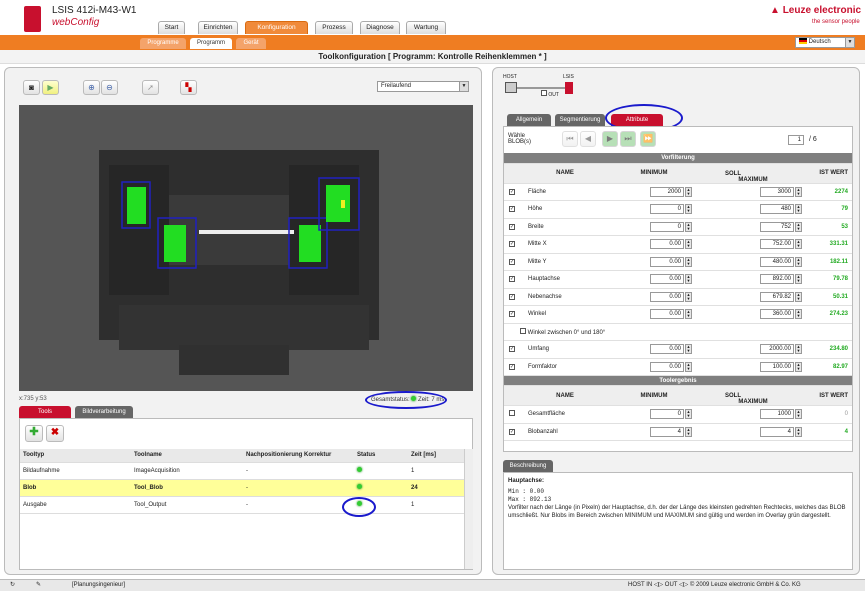  Describe the element at coordinates (188, 87) in the screenshot. I see `overlay-button: ▚` at that location.